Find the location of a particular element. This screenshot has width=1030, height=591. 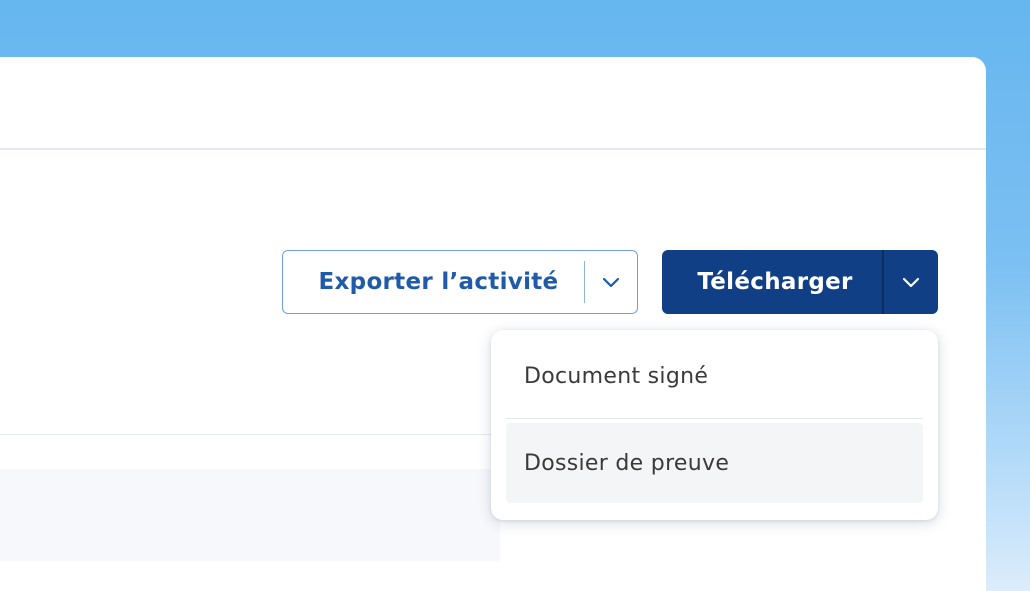

menu-item-label: Document signé is located at coordinates (616, 376).